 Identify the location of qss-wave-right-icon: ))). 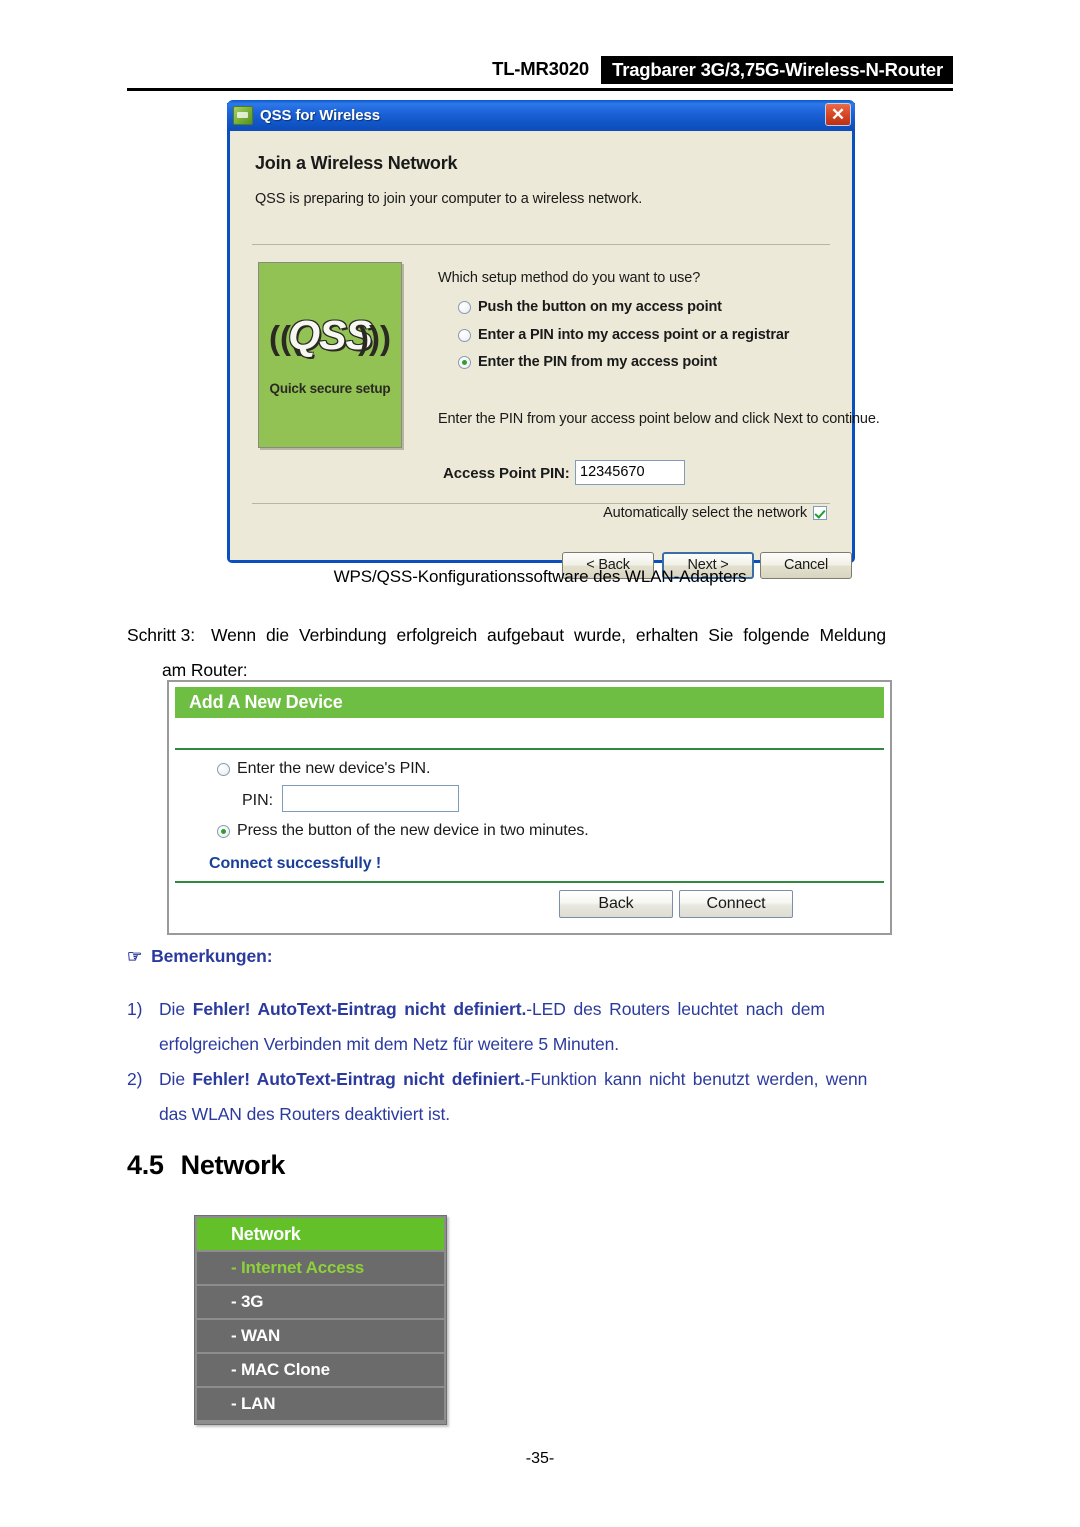
(374, 337).